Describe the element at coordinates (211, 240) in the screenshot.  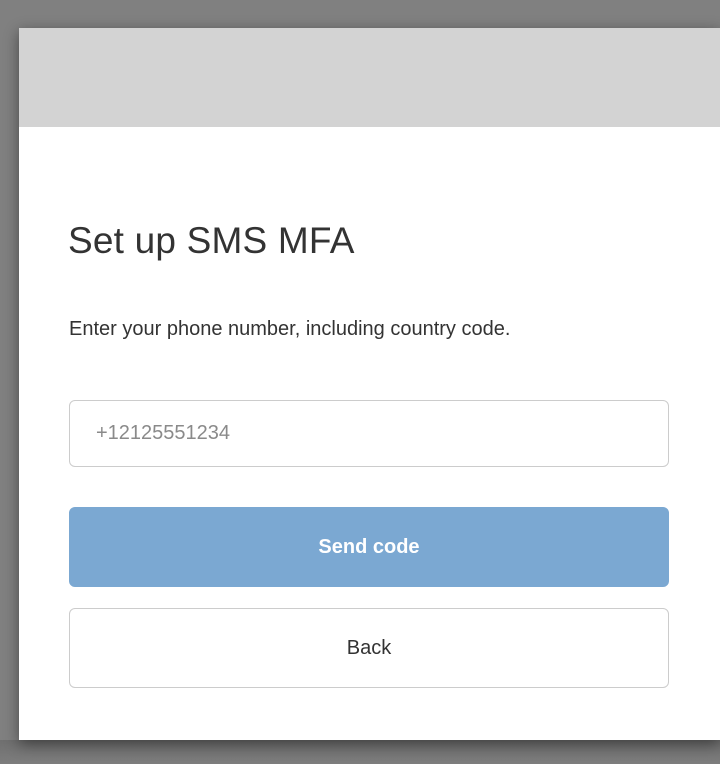
I see `dialog-title: Set up SMS MFA` at that location.